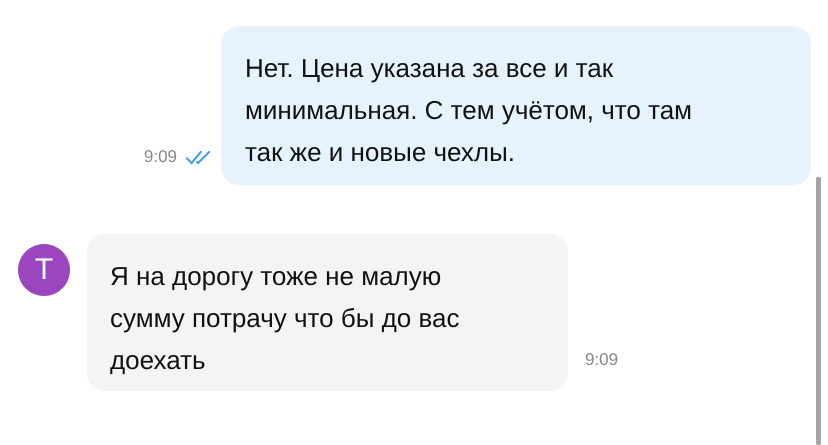 Image resolution: width=828 pixels, height=445 pixels. Describe the element at coordinates (44, 270) in the screenshot. I see `avatar: T` at that location.